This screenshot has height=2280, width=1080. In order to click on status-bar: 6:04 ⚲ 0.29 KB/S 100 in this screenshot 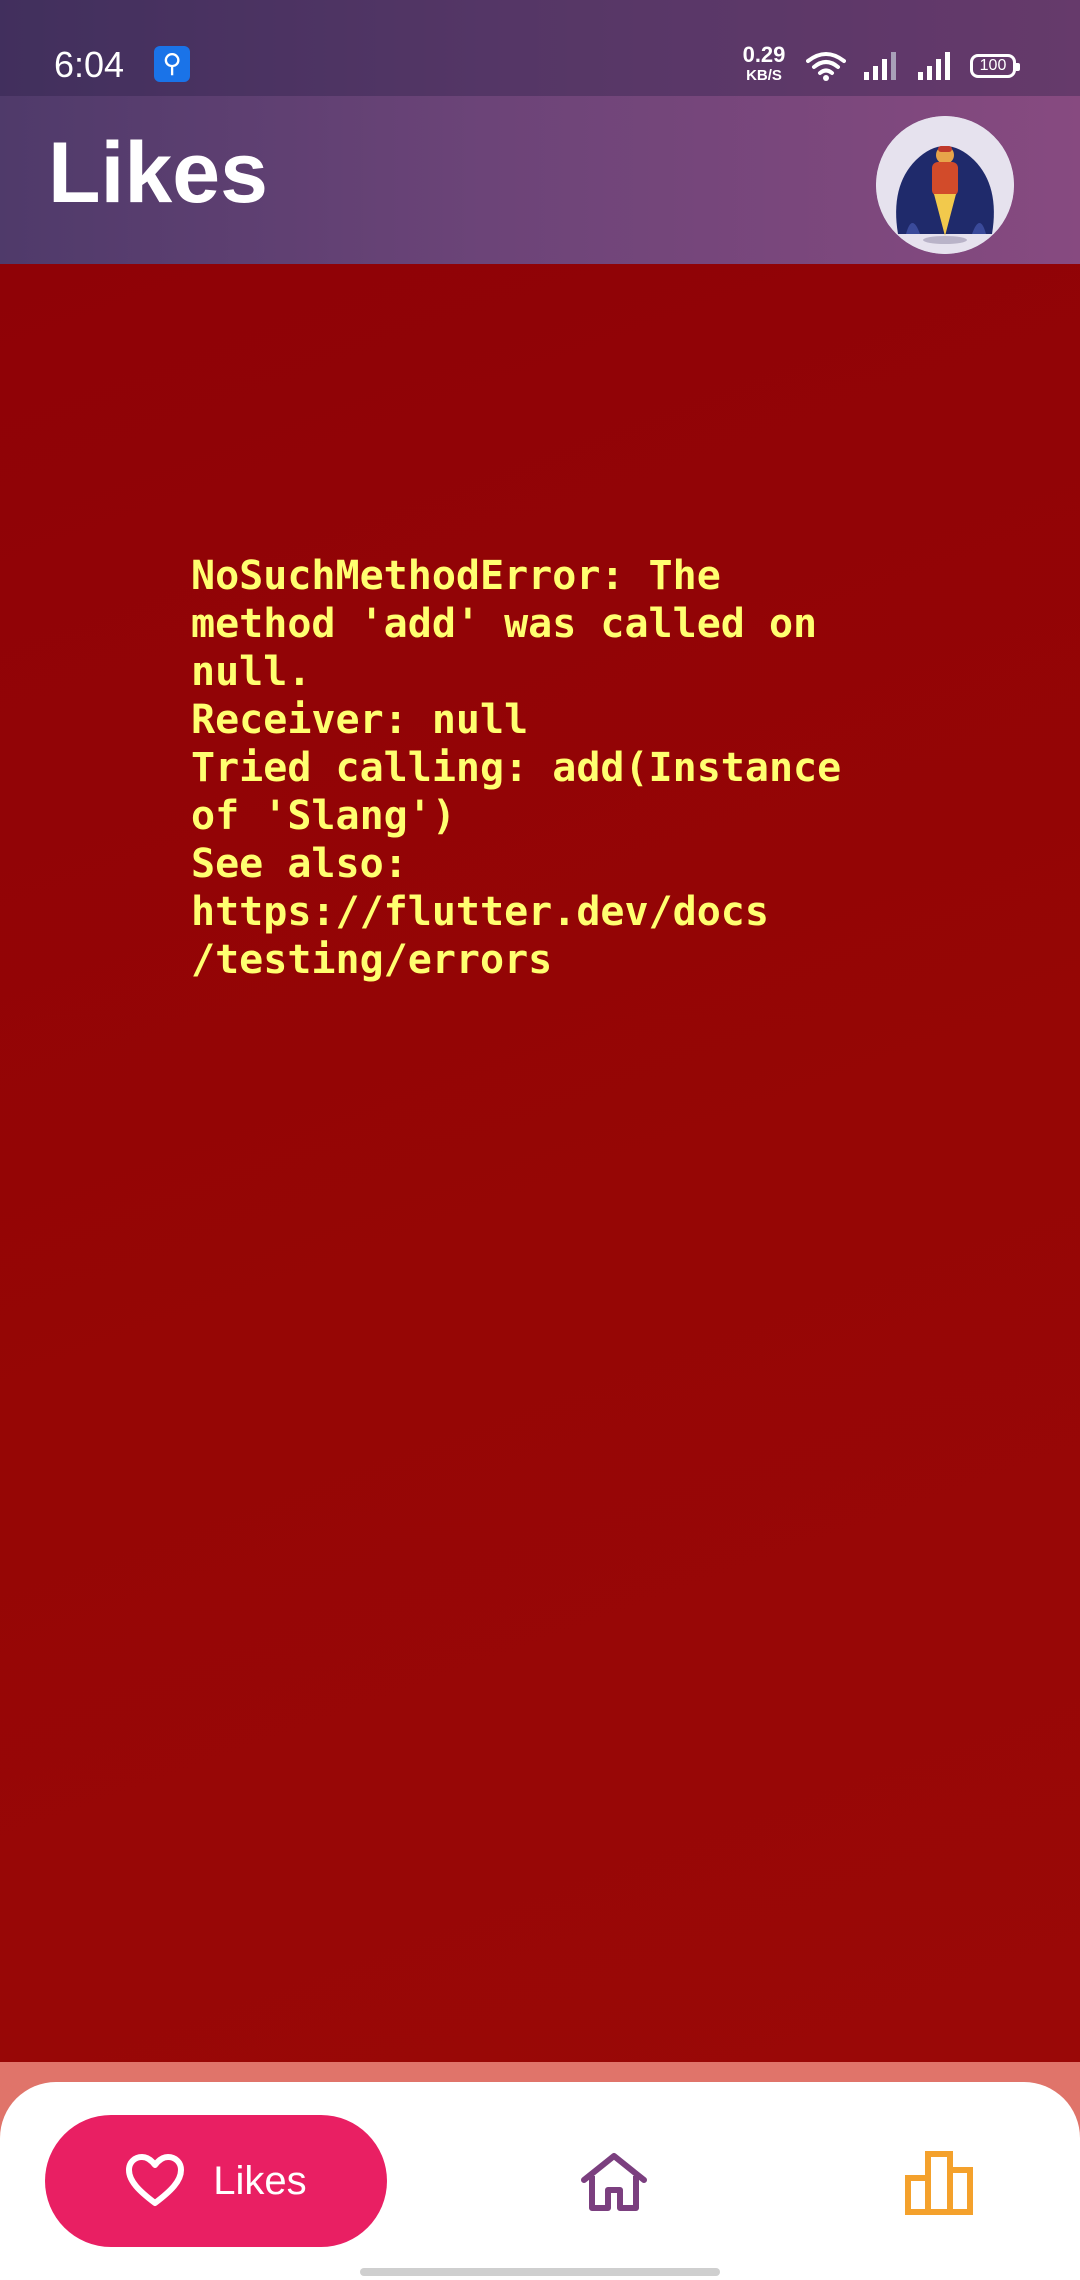, I will do `click(540, 48)`.